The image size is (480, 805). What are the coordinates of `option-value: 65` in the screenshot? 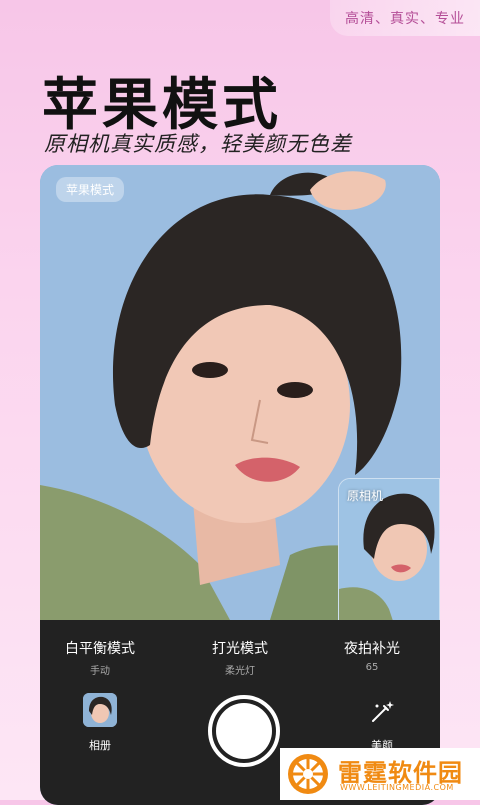 It's located at (372, 667).